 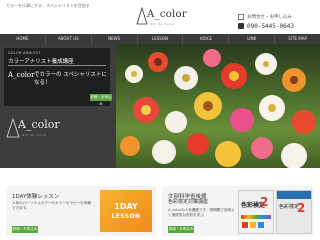 I want to click on nav-item-link: LINK, so click(x=252, y=39).